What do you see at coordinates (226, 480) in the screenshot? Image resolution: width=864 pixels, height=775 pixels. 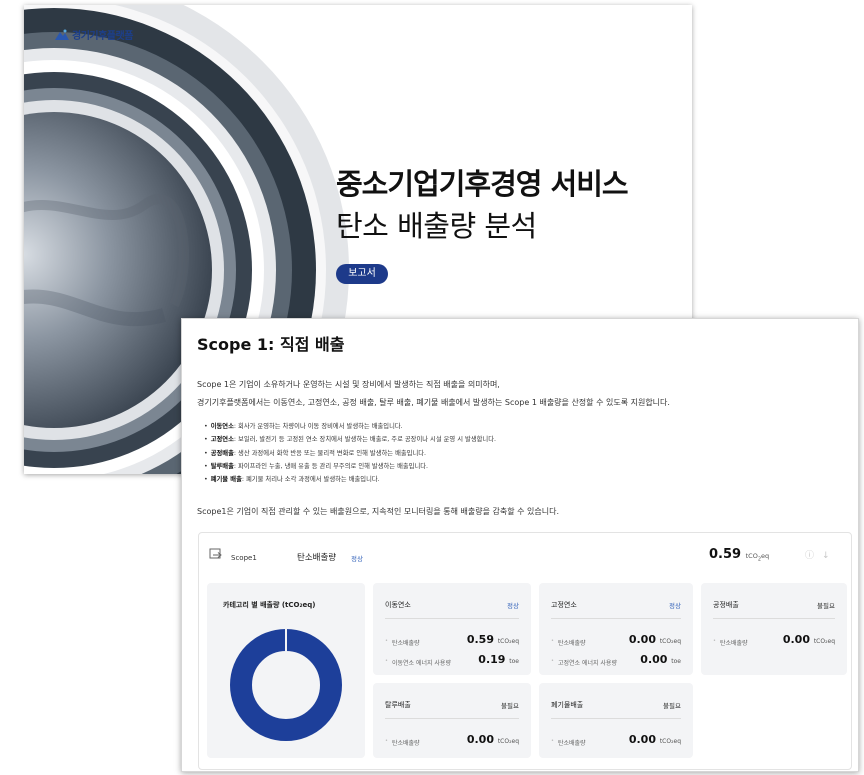 I see `definition-term: 폐기물 배출` at bounding box center [226, 480].